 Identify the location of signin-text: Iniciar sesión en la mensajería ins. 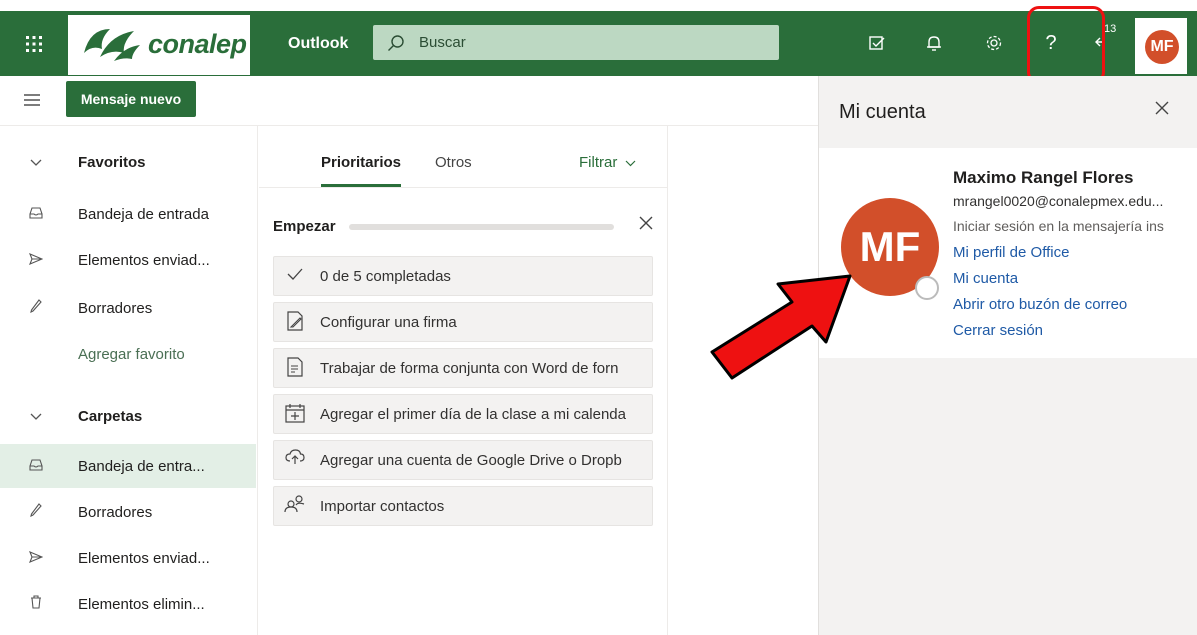
(1058, 226).